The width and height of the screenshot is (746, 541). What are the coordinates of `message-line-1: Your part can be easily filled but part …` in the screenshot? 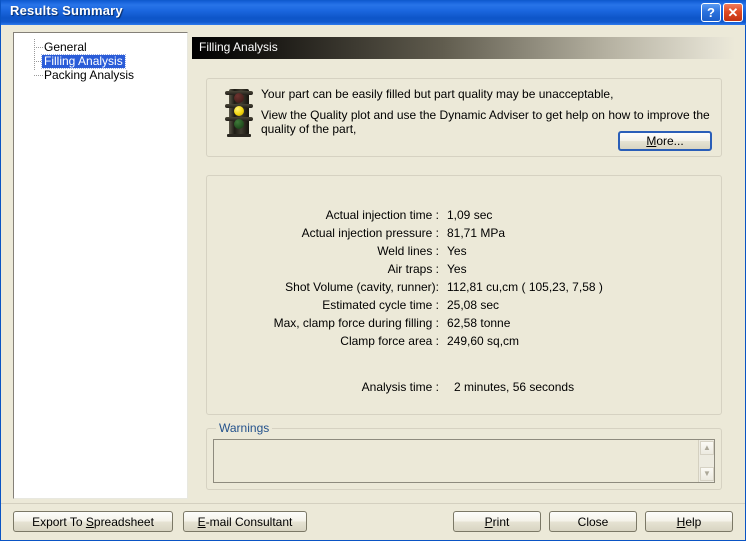 It's located at (437, 94).